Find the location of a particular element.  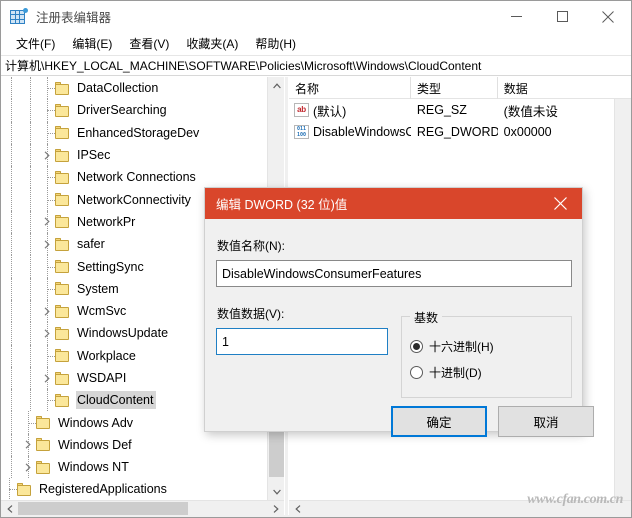

value-data-label: 数值数据(V): is located at coordinates (251, 314).